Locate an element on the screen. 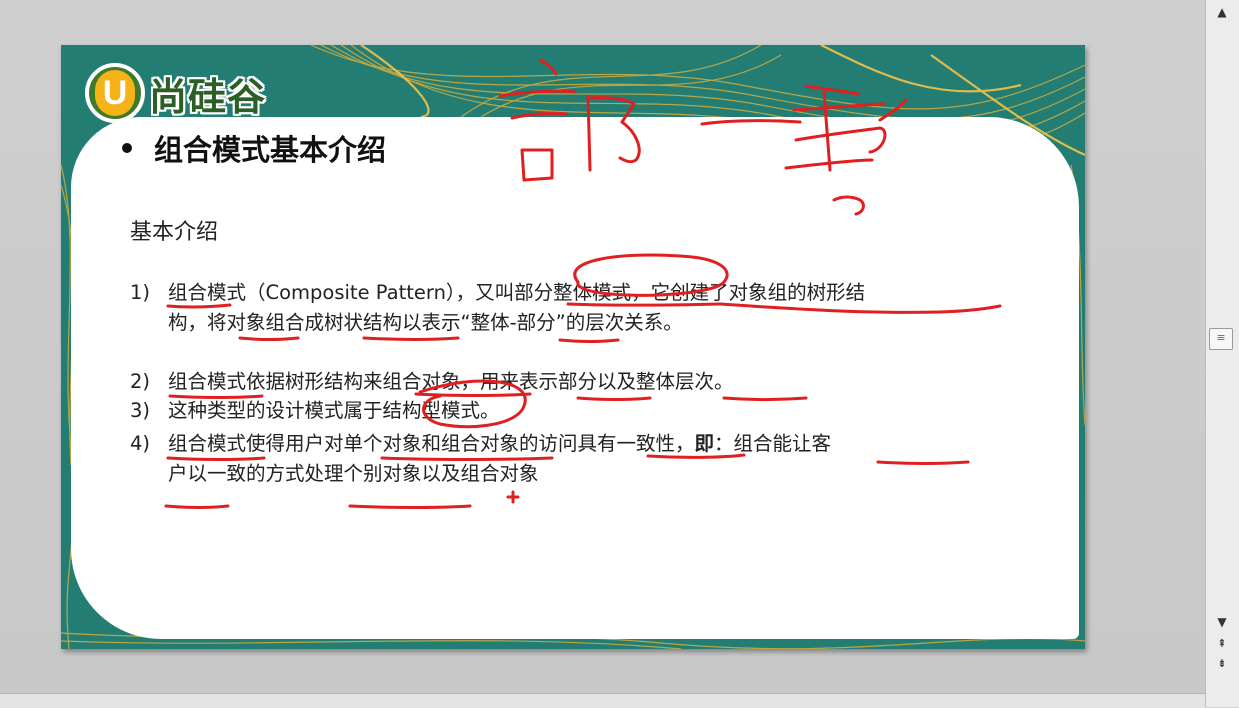 This screenshot has height=708, width=1239. scrollbar-grip-icon: ≡ is located at coordinates (1221, 337).